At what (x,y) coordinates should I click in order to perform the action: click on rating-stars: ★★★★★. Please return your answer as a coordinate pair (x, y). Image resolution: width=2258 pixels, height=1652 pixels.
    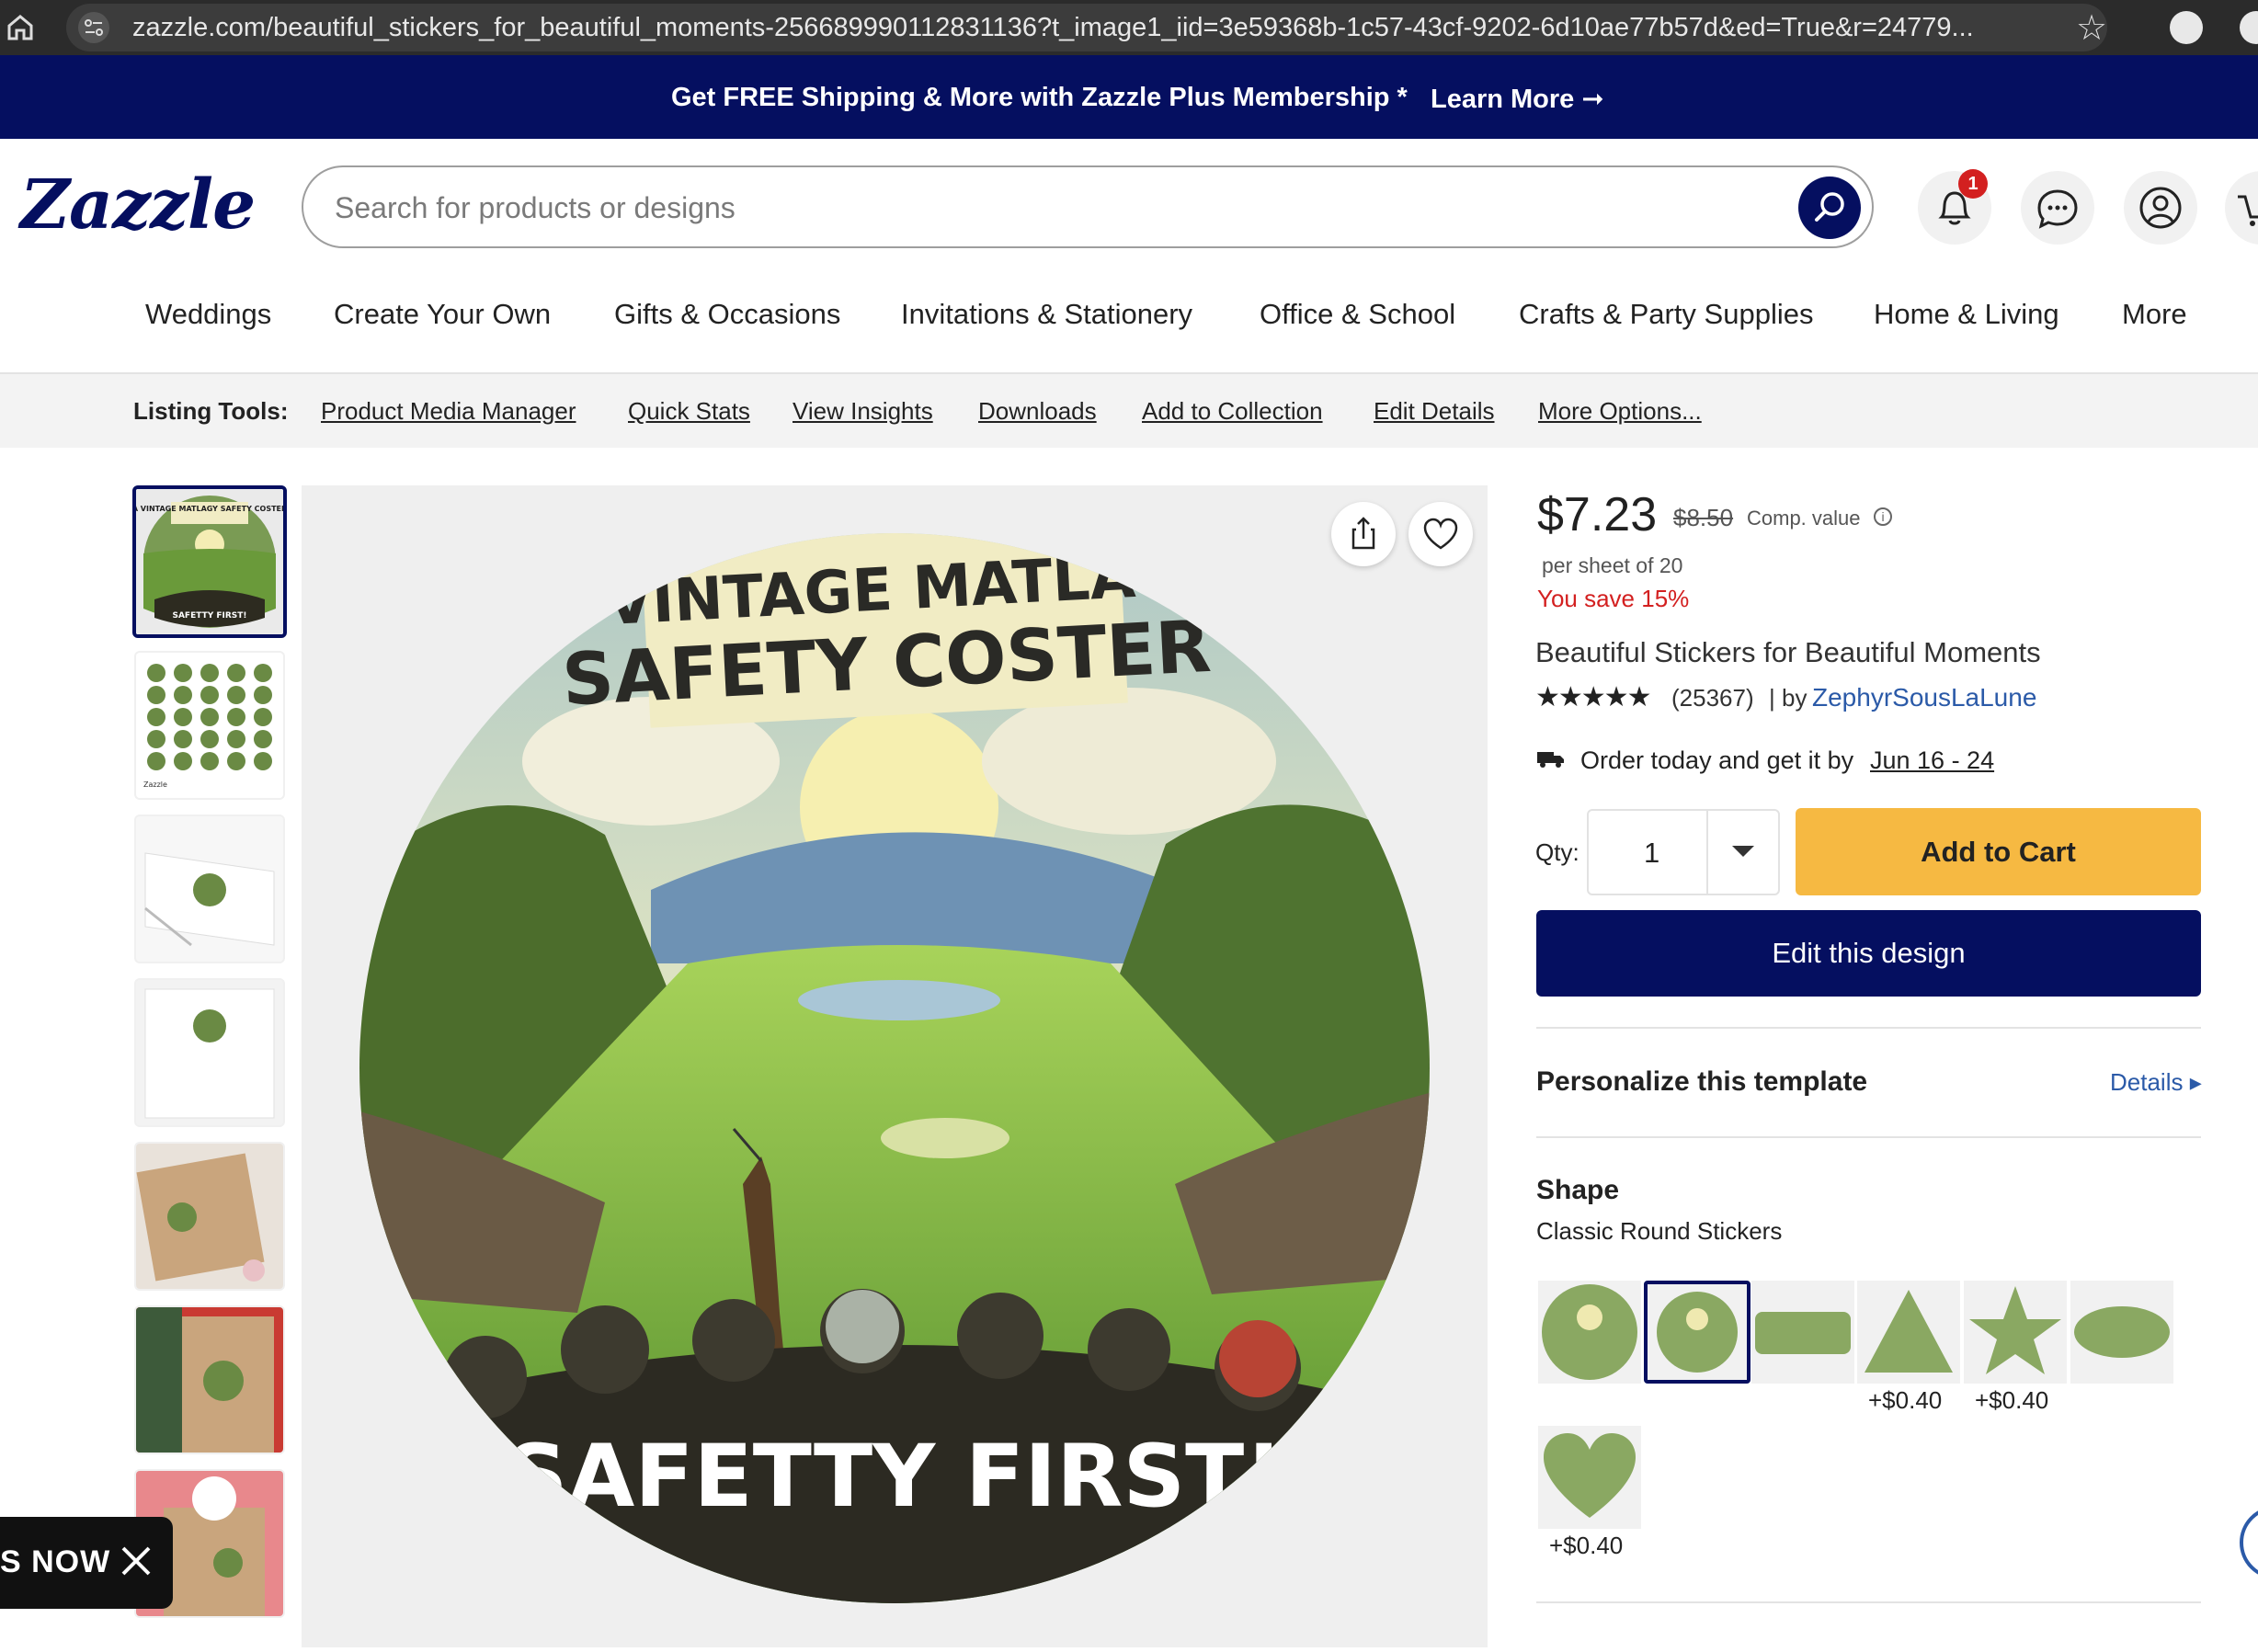
    Looking at the image, I should click on (1593, 697).